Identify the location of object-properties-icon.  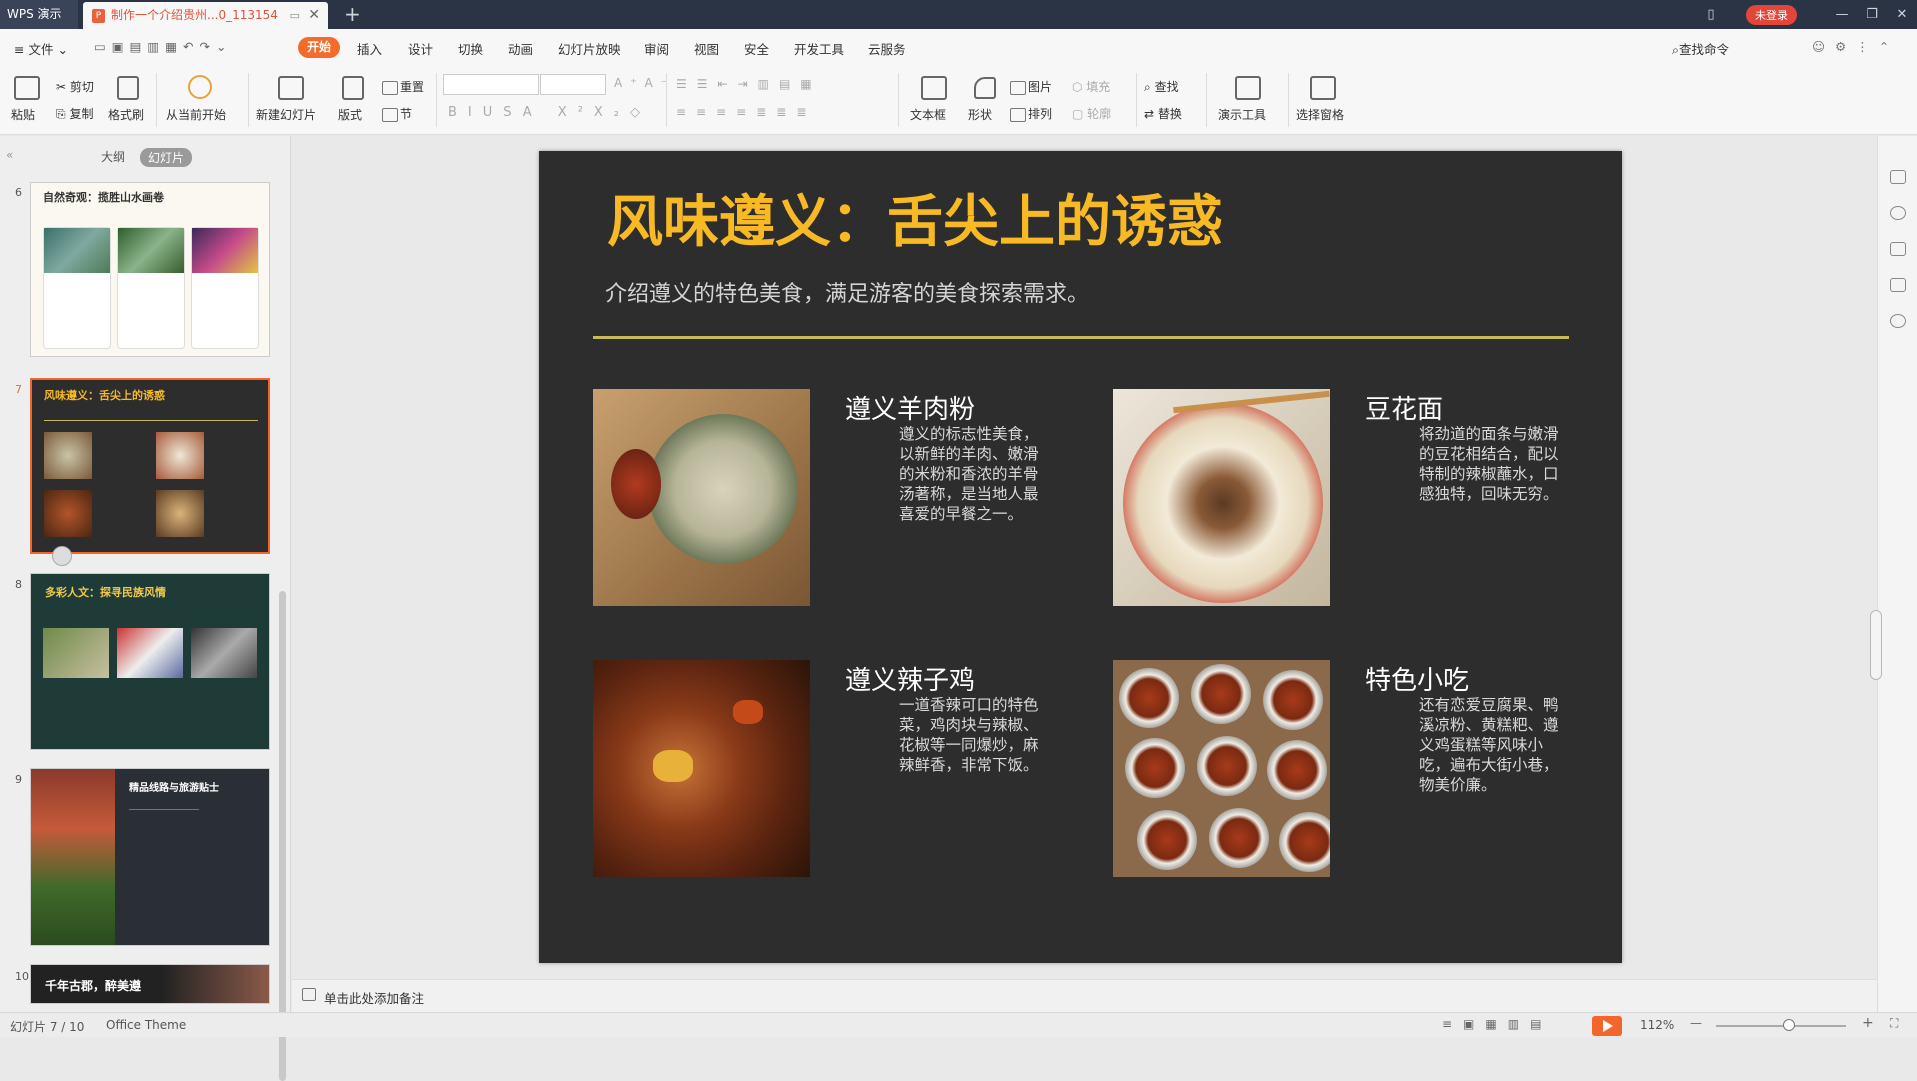
(1898, 177).